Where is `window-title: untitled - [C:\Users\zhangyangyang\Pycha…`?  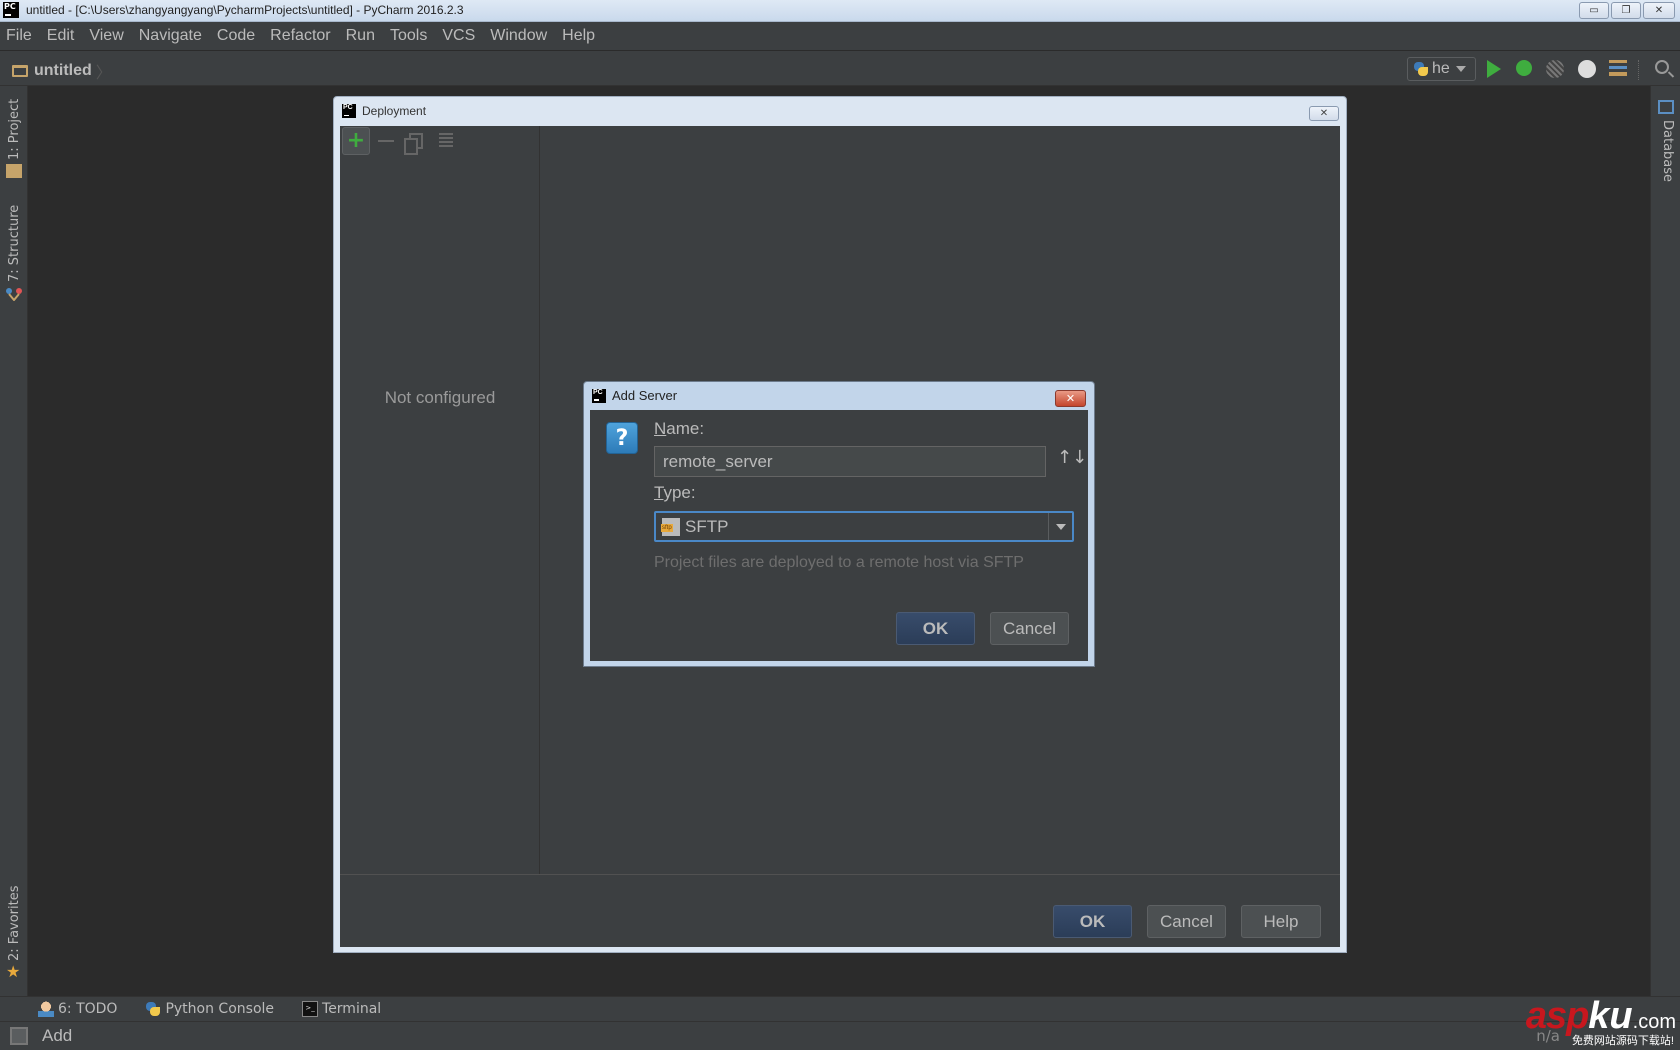
window-title: untitled - [C:\Users\zhangyangyang\Pycha… is located at coordinates (245, 10).